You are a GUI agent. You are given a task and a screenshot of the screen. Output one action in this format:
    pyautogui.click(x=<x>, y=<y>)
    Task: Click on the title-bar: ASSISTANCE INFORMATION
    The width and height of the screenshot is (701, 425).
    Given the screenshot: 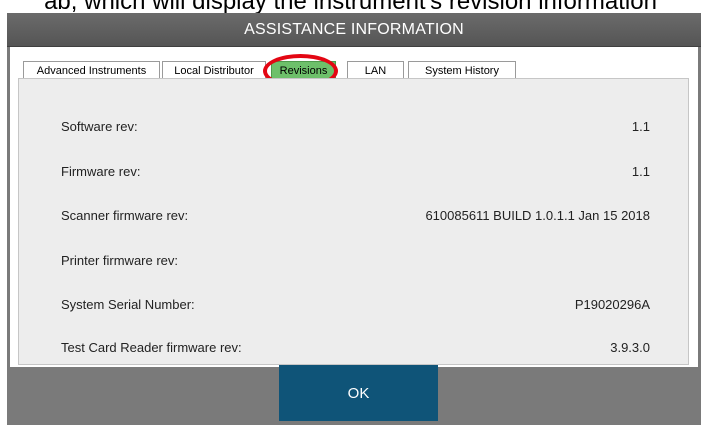 What is the action you would take?
    pyautogui.click(x=354, y=30)
    